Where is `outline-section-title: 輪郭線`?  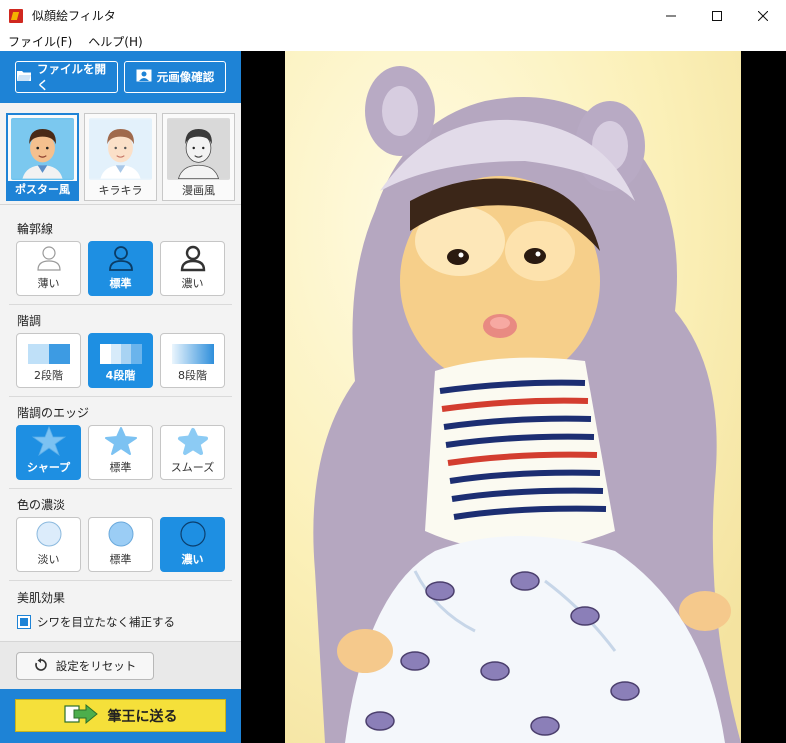 outline-section-title: 輪郭線 is located at coordinates (35, 229).